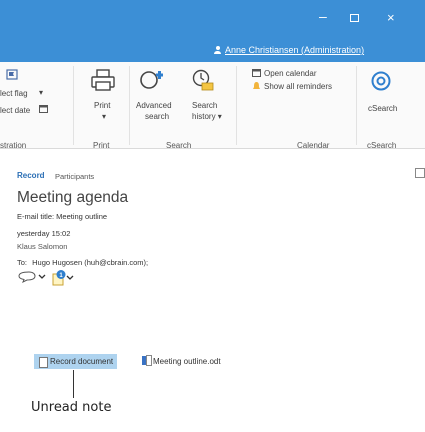 This screenshot has height=432, width=425. What do you see at coordinates (22, 262) in the screenshot?
I see `to-label: To:` at bounding box center [22, 262].